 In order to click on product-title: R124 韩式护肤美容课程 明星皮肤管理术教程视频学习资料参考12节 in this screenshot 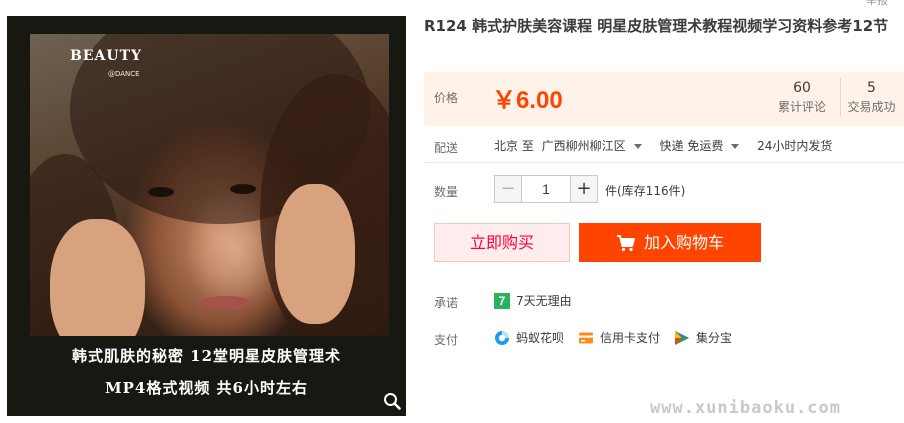, I will do `click(656, 26)`.